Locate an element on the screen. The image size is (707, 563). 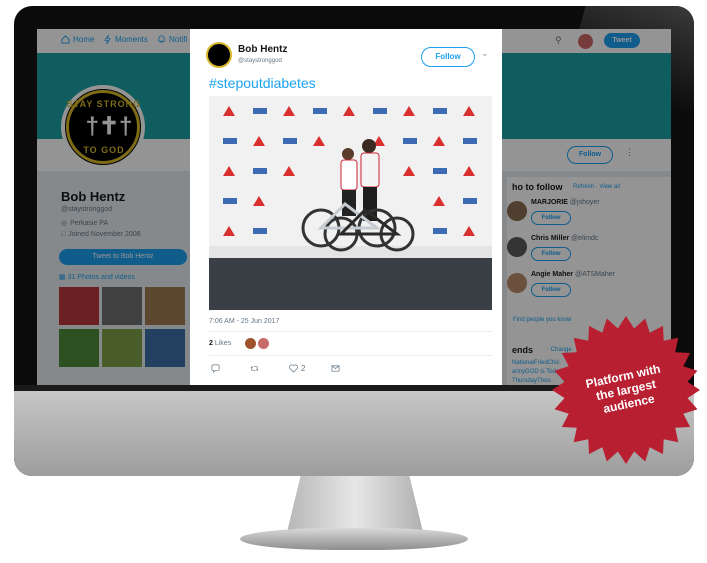
retweet-button is located at coordinates (254, 368).